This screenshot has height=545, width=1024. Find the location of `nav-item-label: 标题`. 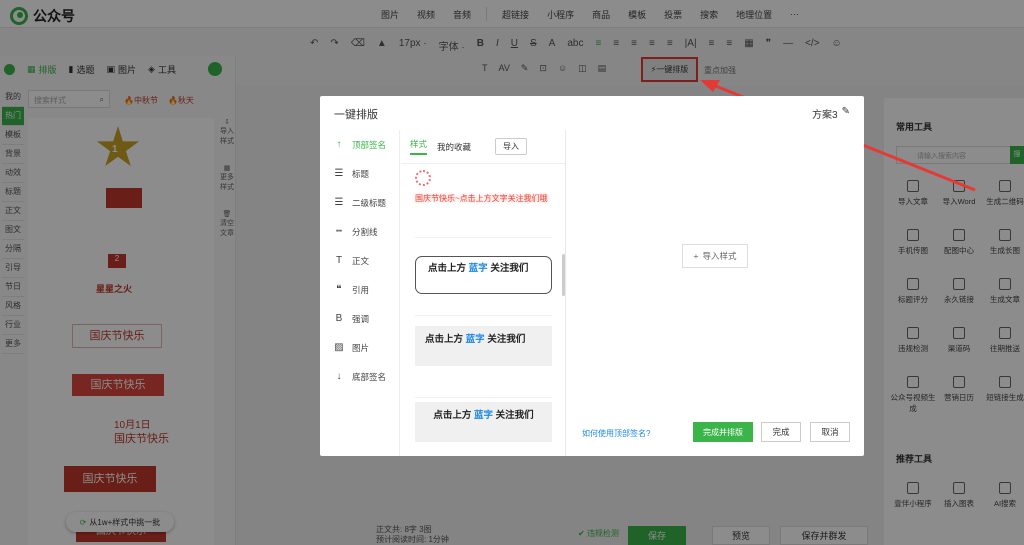

nav-item-label: 标题 is located at coordinates (361, 173).